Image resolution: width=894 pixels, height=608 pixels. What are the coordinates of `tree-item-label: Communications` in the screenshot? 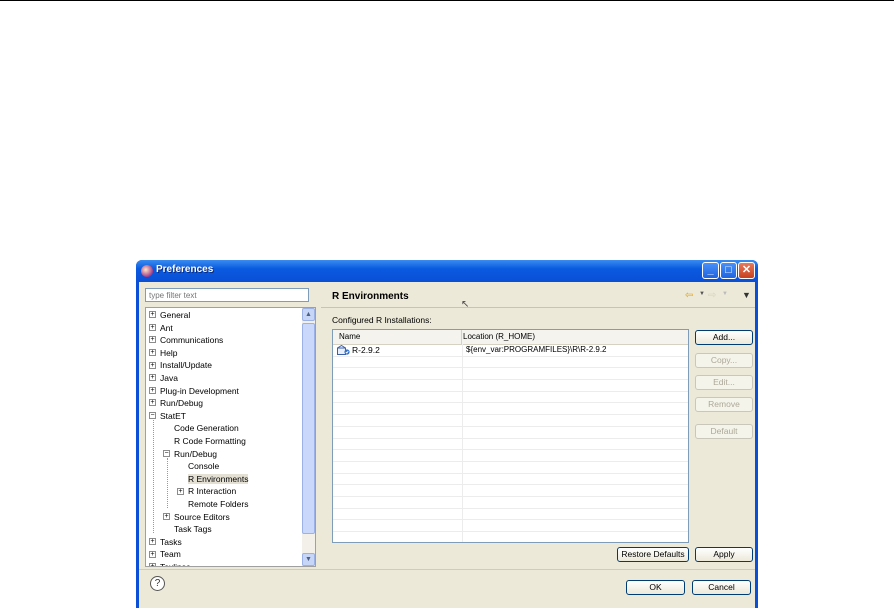 It's located at (192, 340).